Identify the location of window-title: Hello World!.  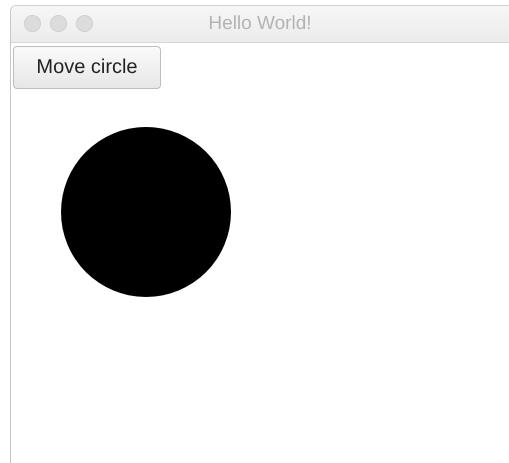
(260, 24).